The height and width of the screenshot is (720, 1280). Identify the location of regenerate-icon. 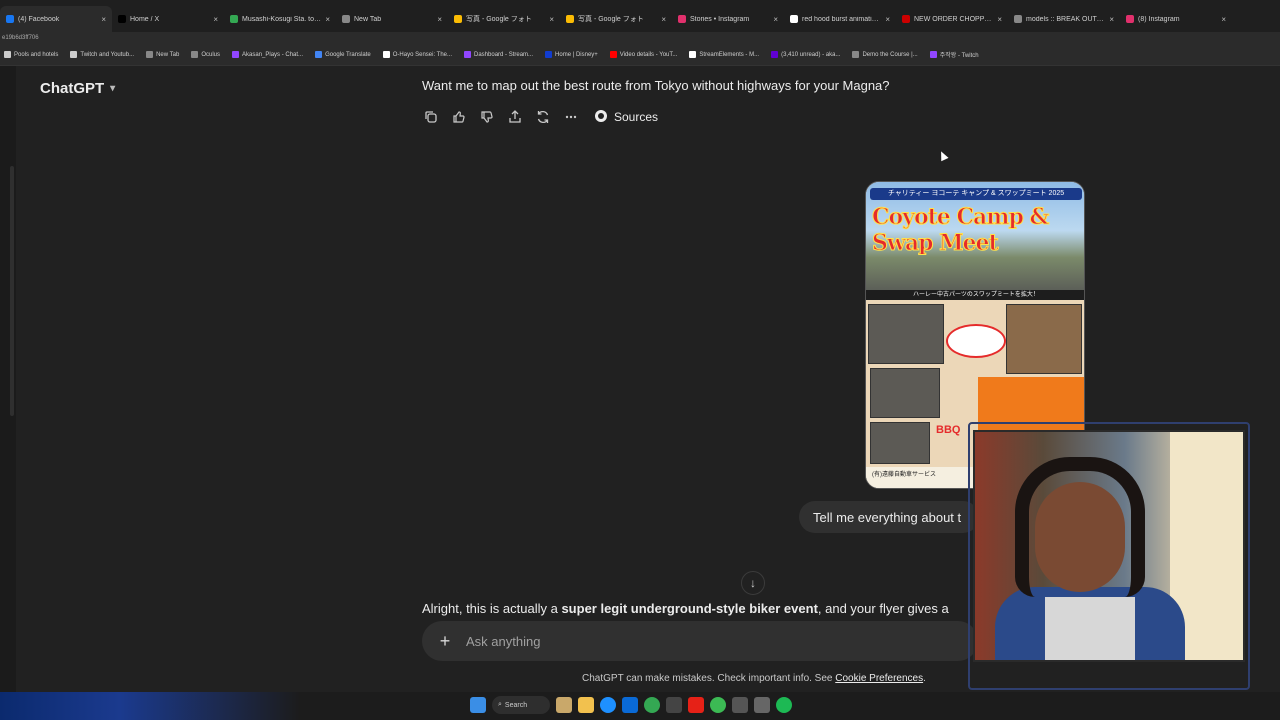
(543, 117).